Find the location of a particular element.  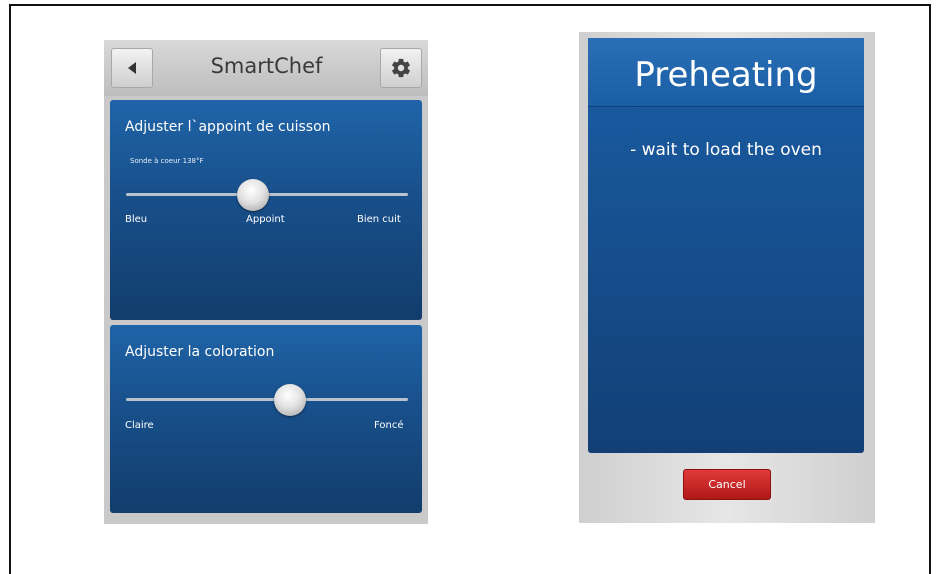

coloration-panel-title: Adjuster la coloration is located at coordinates (200, 352).